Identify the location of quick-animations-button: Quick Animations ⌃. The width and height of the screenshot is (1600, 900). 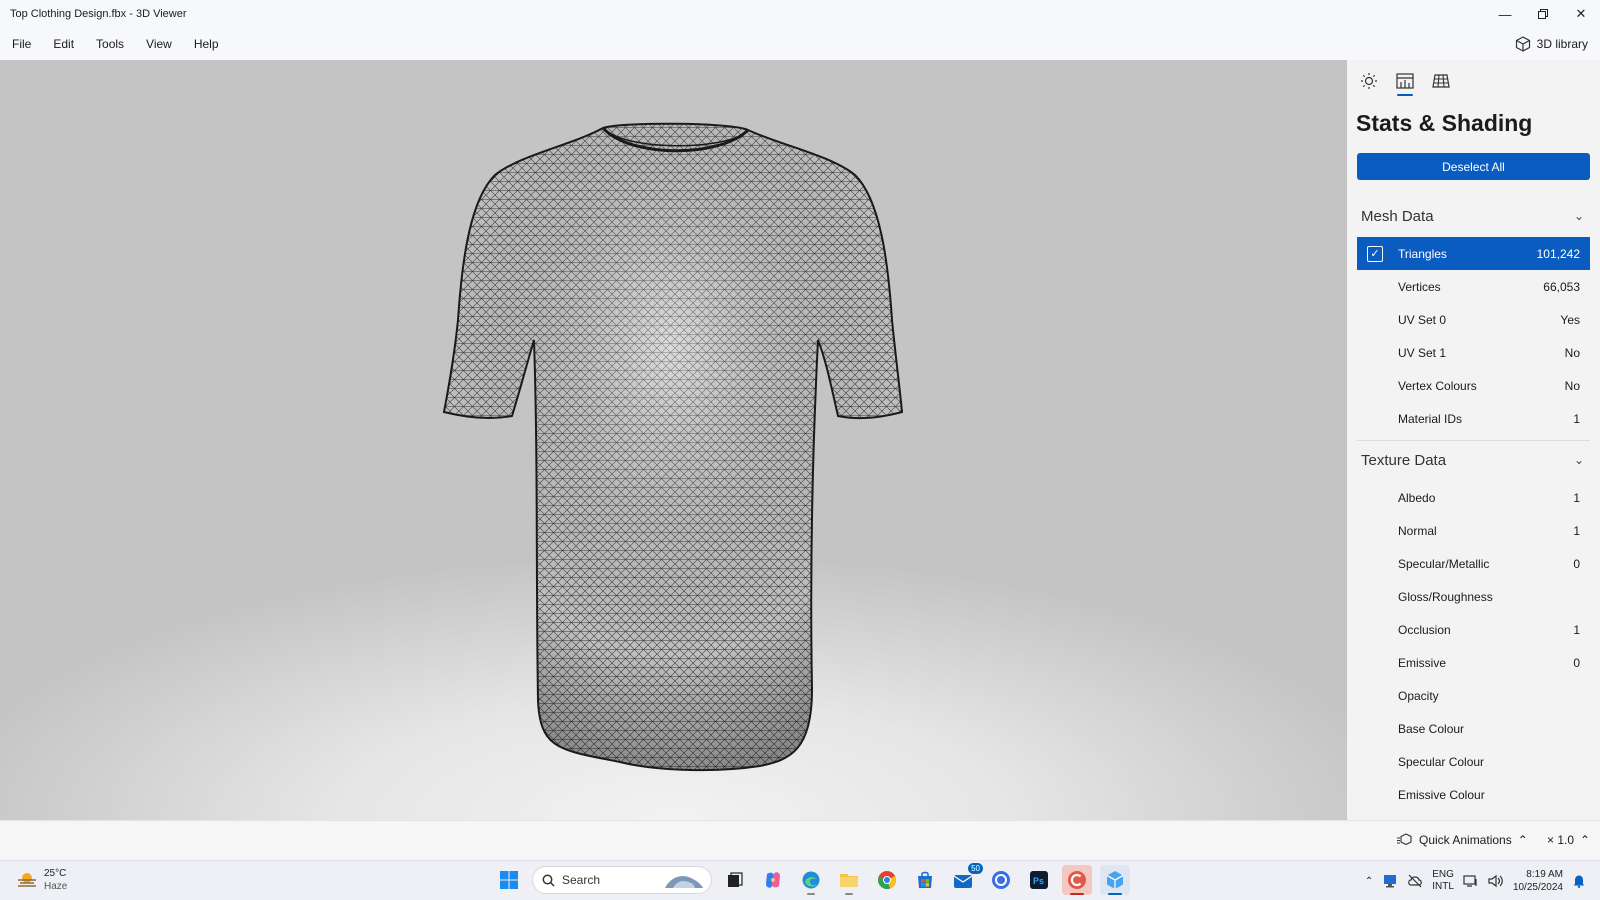
(1462, 840).